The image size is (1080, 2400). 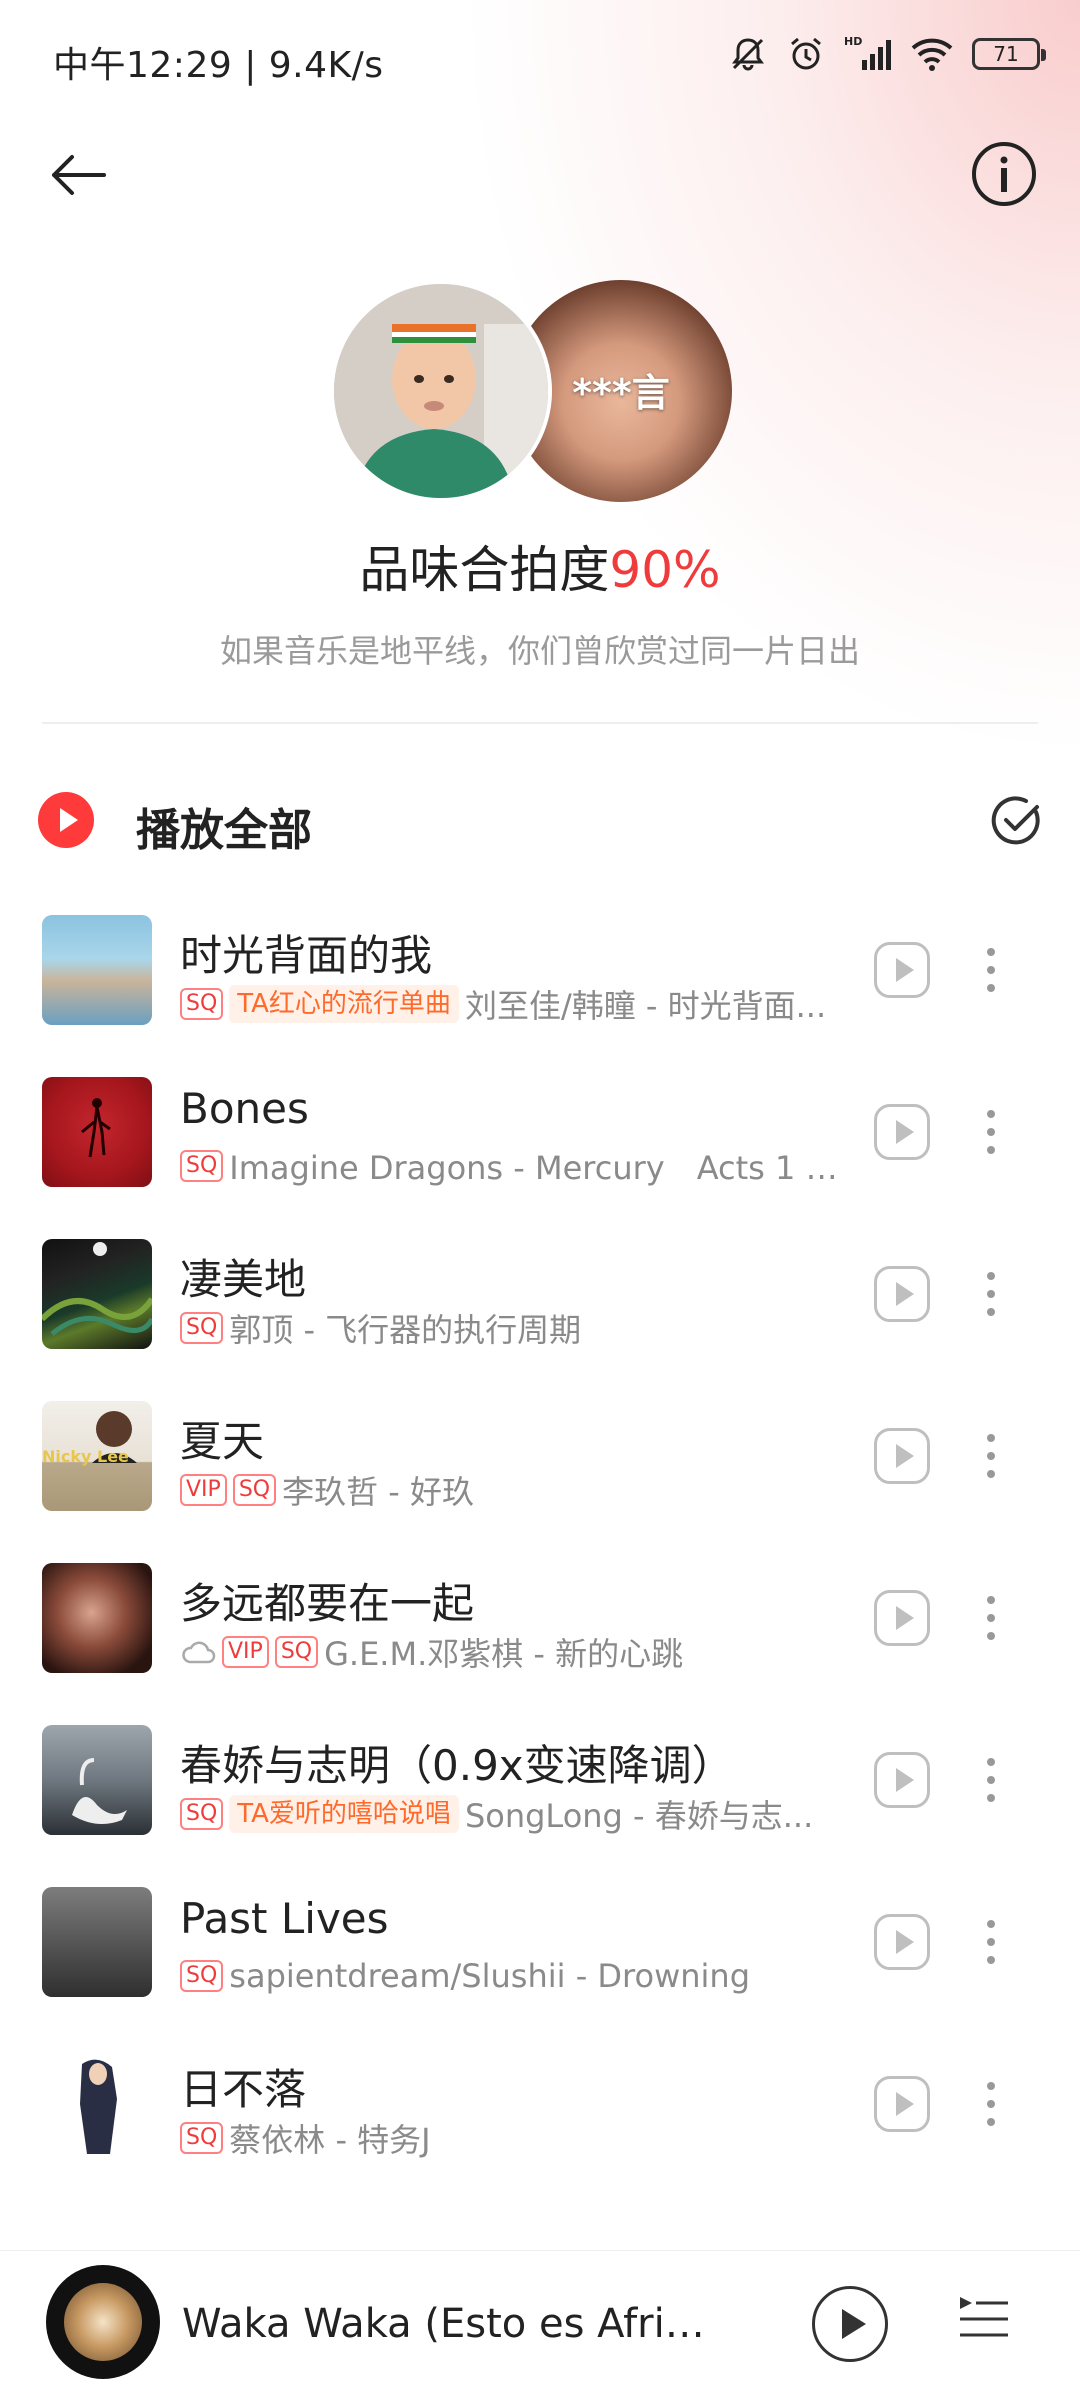 What do you see at coordinates (243, 1279) in the screenshot?
I see `song-title: 凄美地` at bounding box center [243, 1279].